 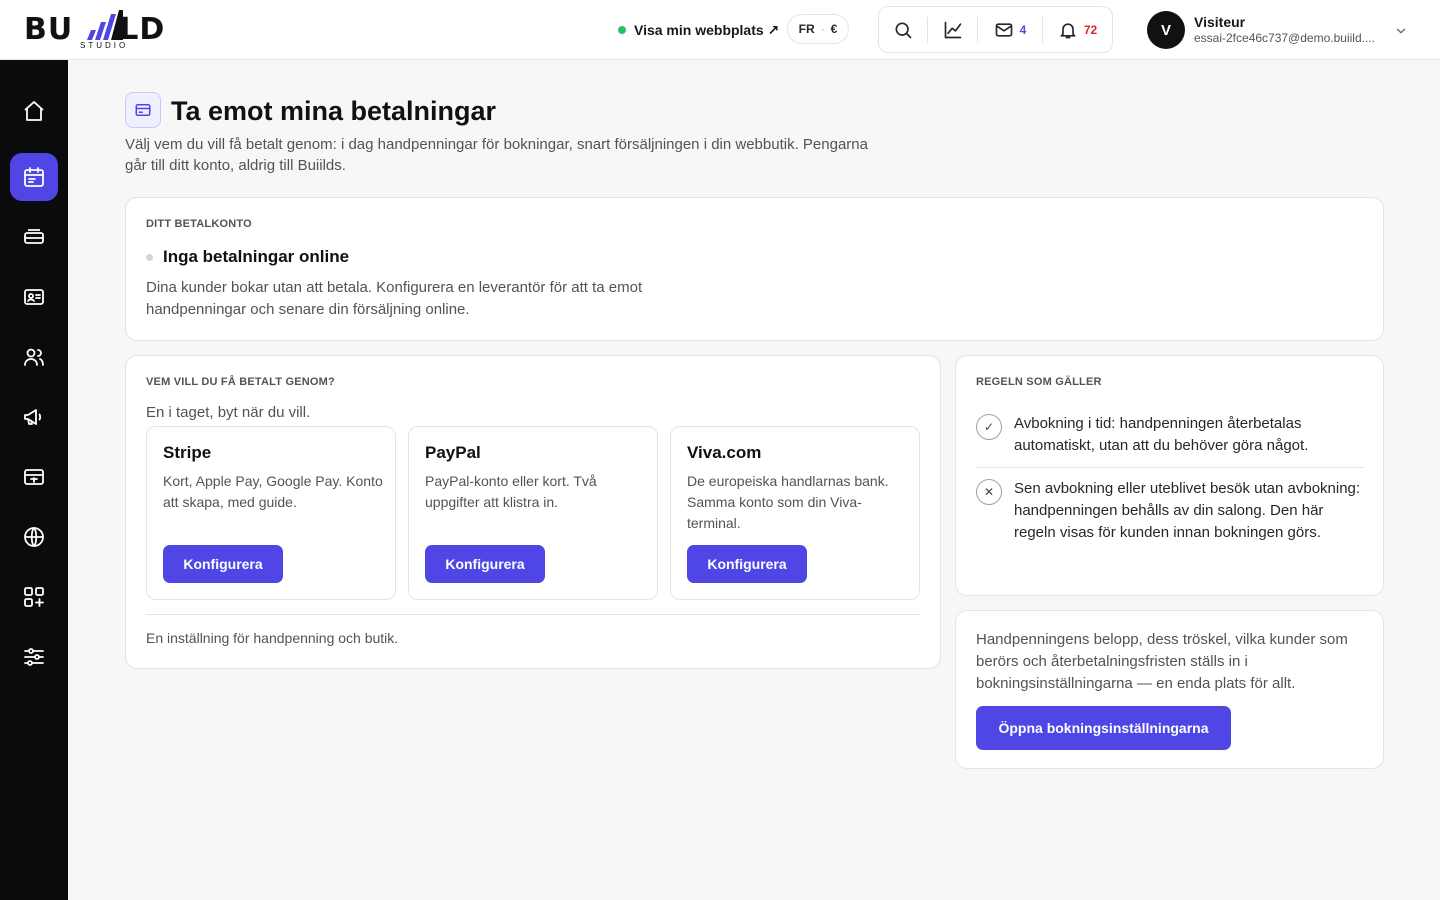 I want to click on stack-icon, so click(x=34, y=236).